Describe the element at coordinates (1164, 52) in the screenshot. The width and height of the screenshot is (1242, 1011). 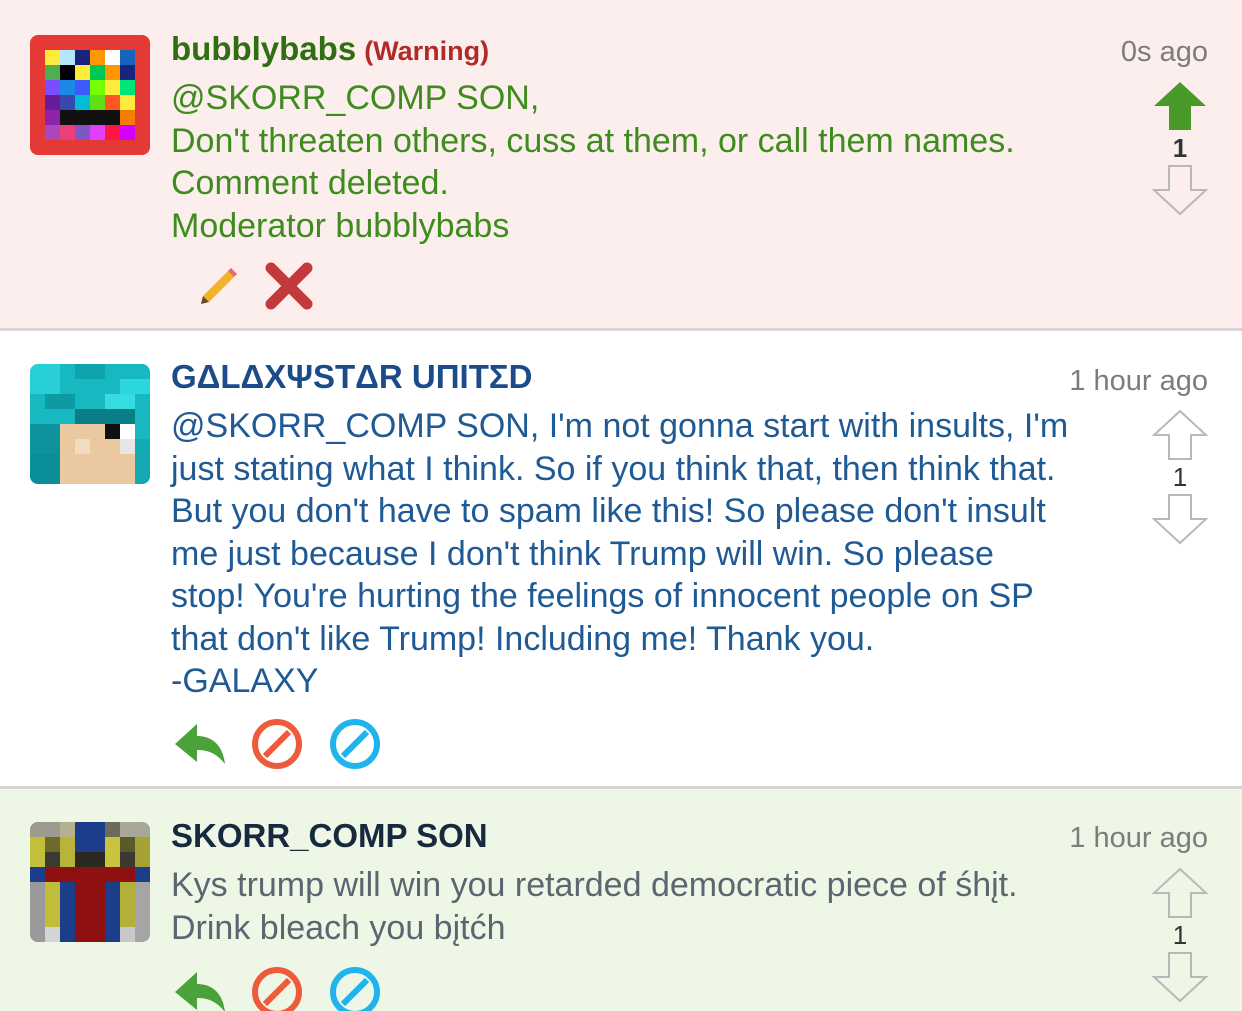
I see `timestamp: 0s ago` at that location.